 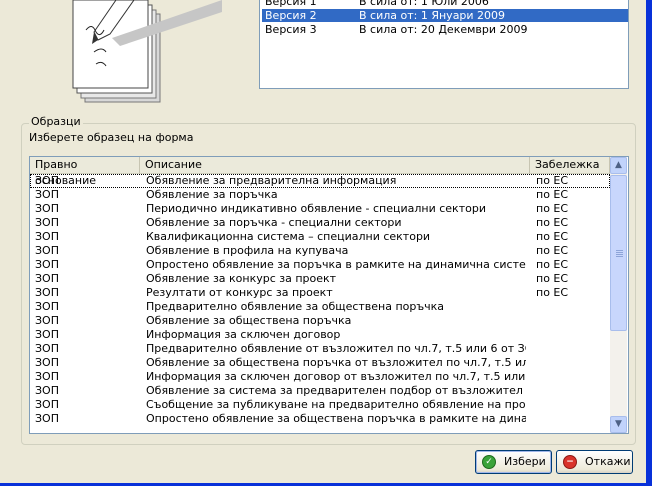 I want to click on table-row: ЗОП Резултати от конкурс за проект по ЕС, so click(x=320, y=293).